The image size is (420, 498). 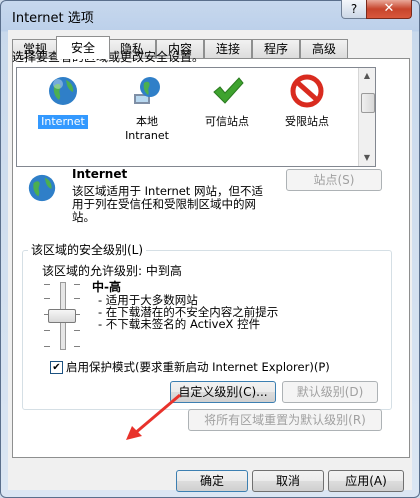 What do you see at coordinates (100, 174) in the screenshot?
I see `zone-info-title: Internet` at bounding box center [100, 174].